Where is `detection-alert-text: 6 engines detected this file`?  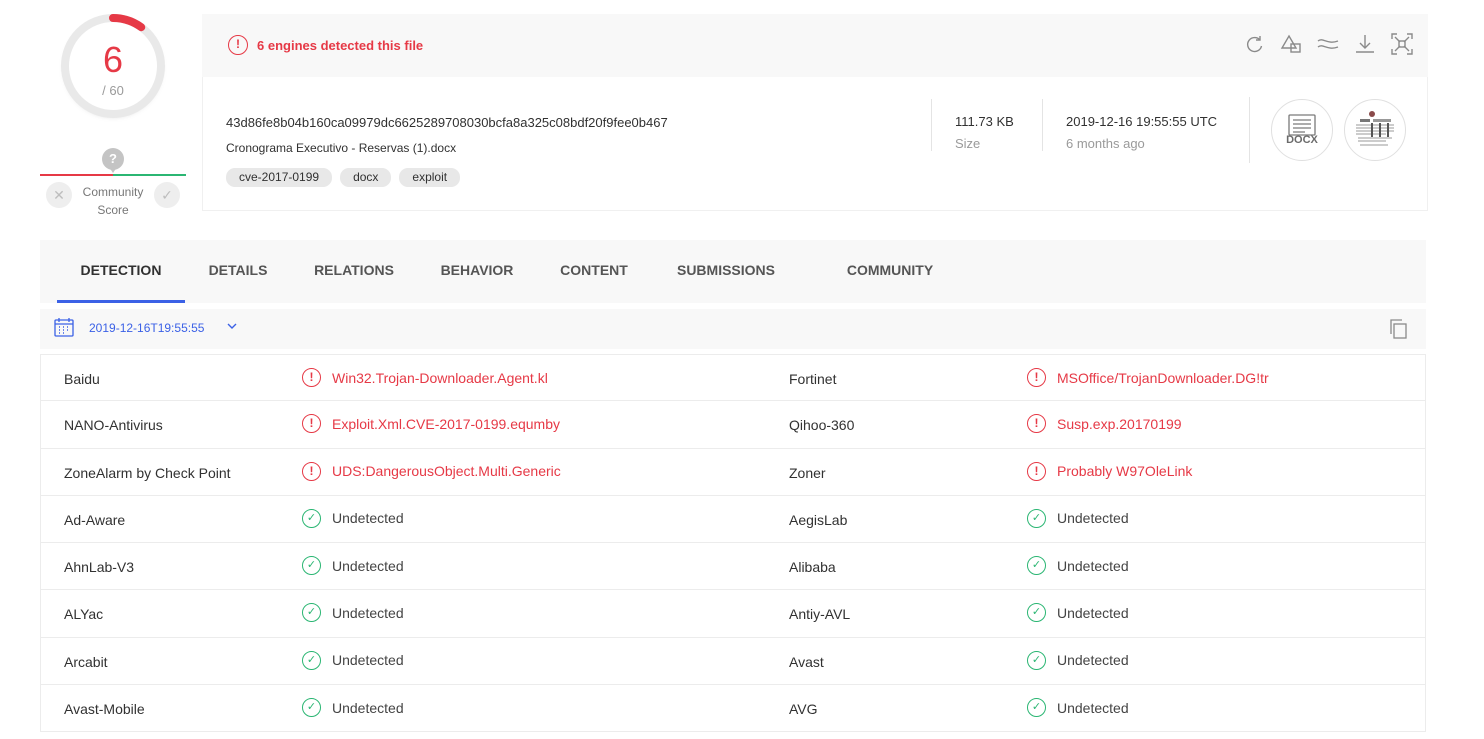 detection-alert-text: 6 engines detected this file is located at coordinates (340, 45).